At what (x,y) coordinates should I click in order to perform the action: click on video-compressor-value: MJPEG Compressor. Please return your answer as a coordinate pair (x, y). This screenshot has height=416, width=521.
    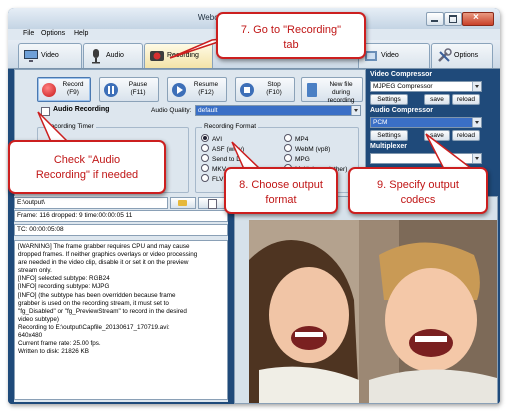
    Looking at the image, I should click on (403, 86).